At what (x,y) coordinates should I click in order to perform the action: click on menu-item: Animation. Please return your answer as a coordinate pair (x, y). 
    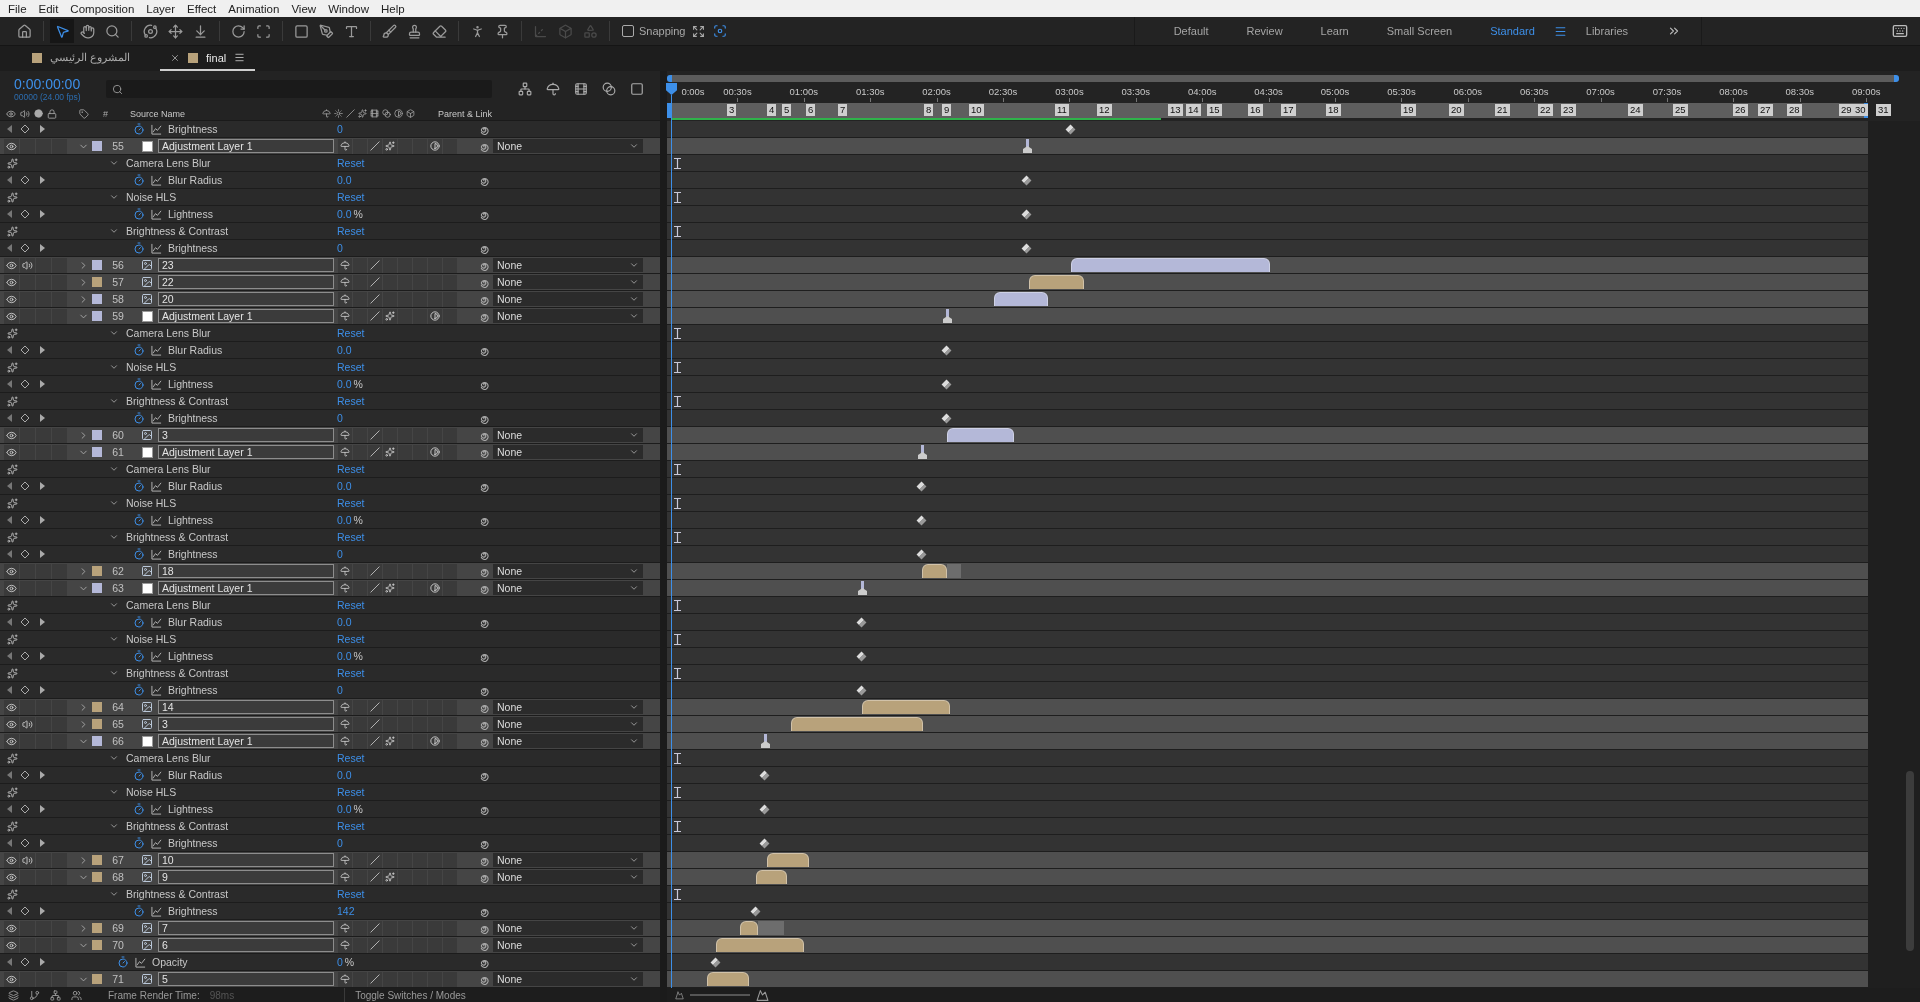
    Looking at the image, I should click on (254, 8).